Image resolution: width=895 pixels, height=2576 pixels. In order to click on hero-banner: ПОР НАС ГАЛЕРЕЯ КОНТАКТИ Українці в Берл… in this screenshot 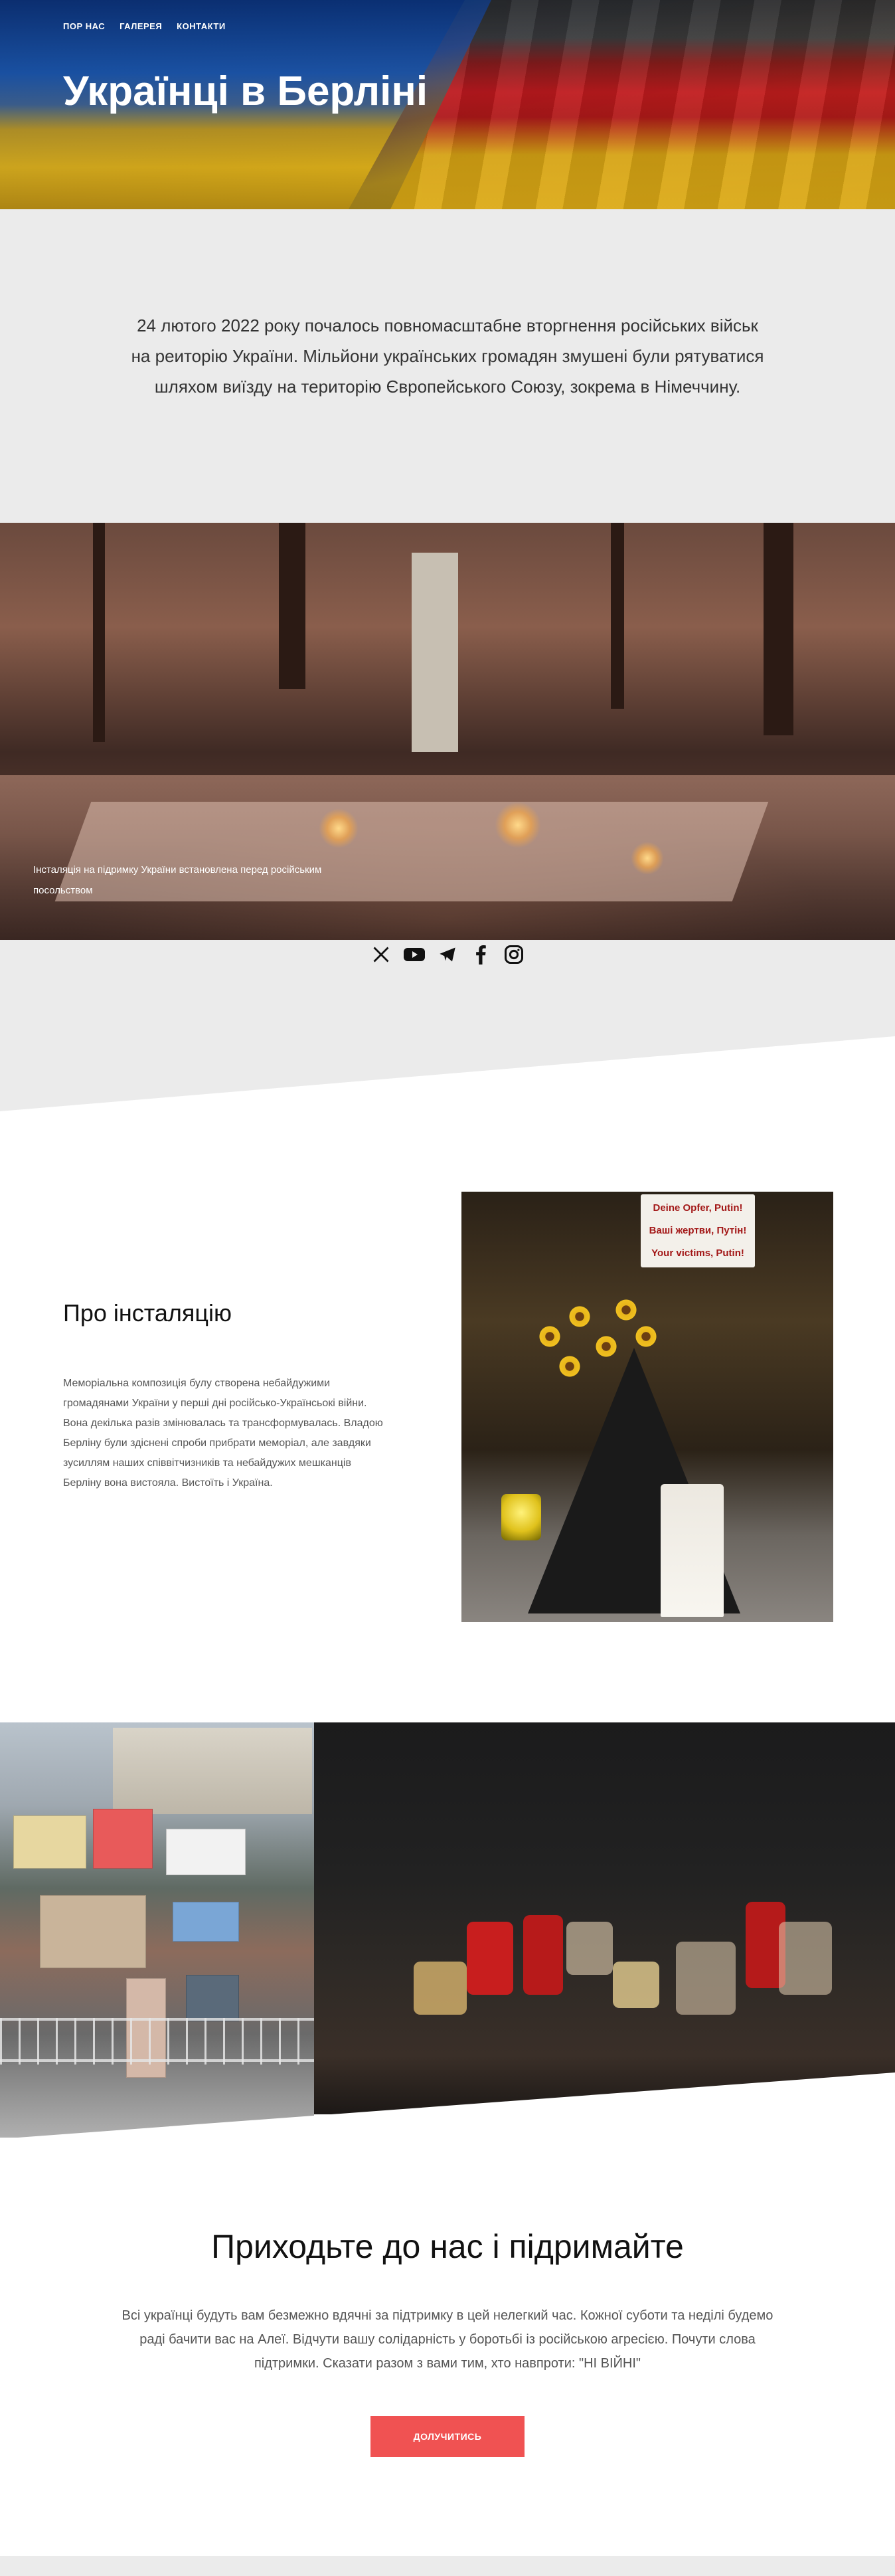, I will do `click(447, 104)`.